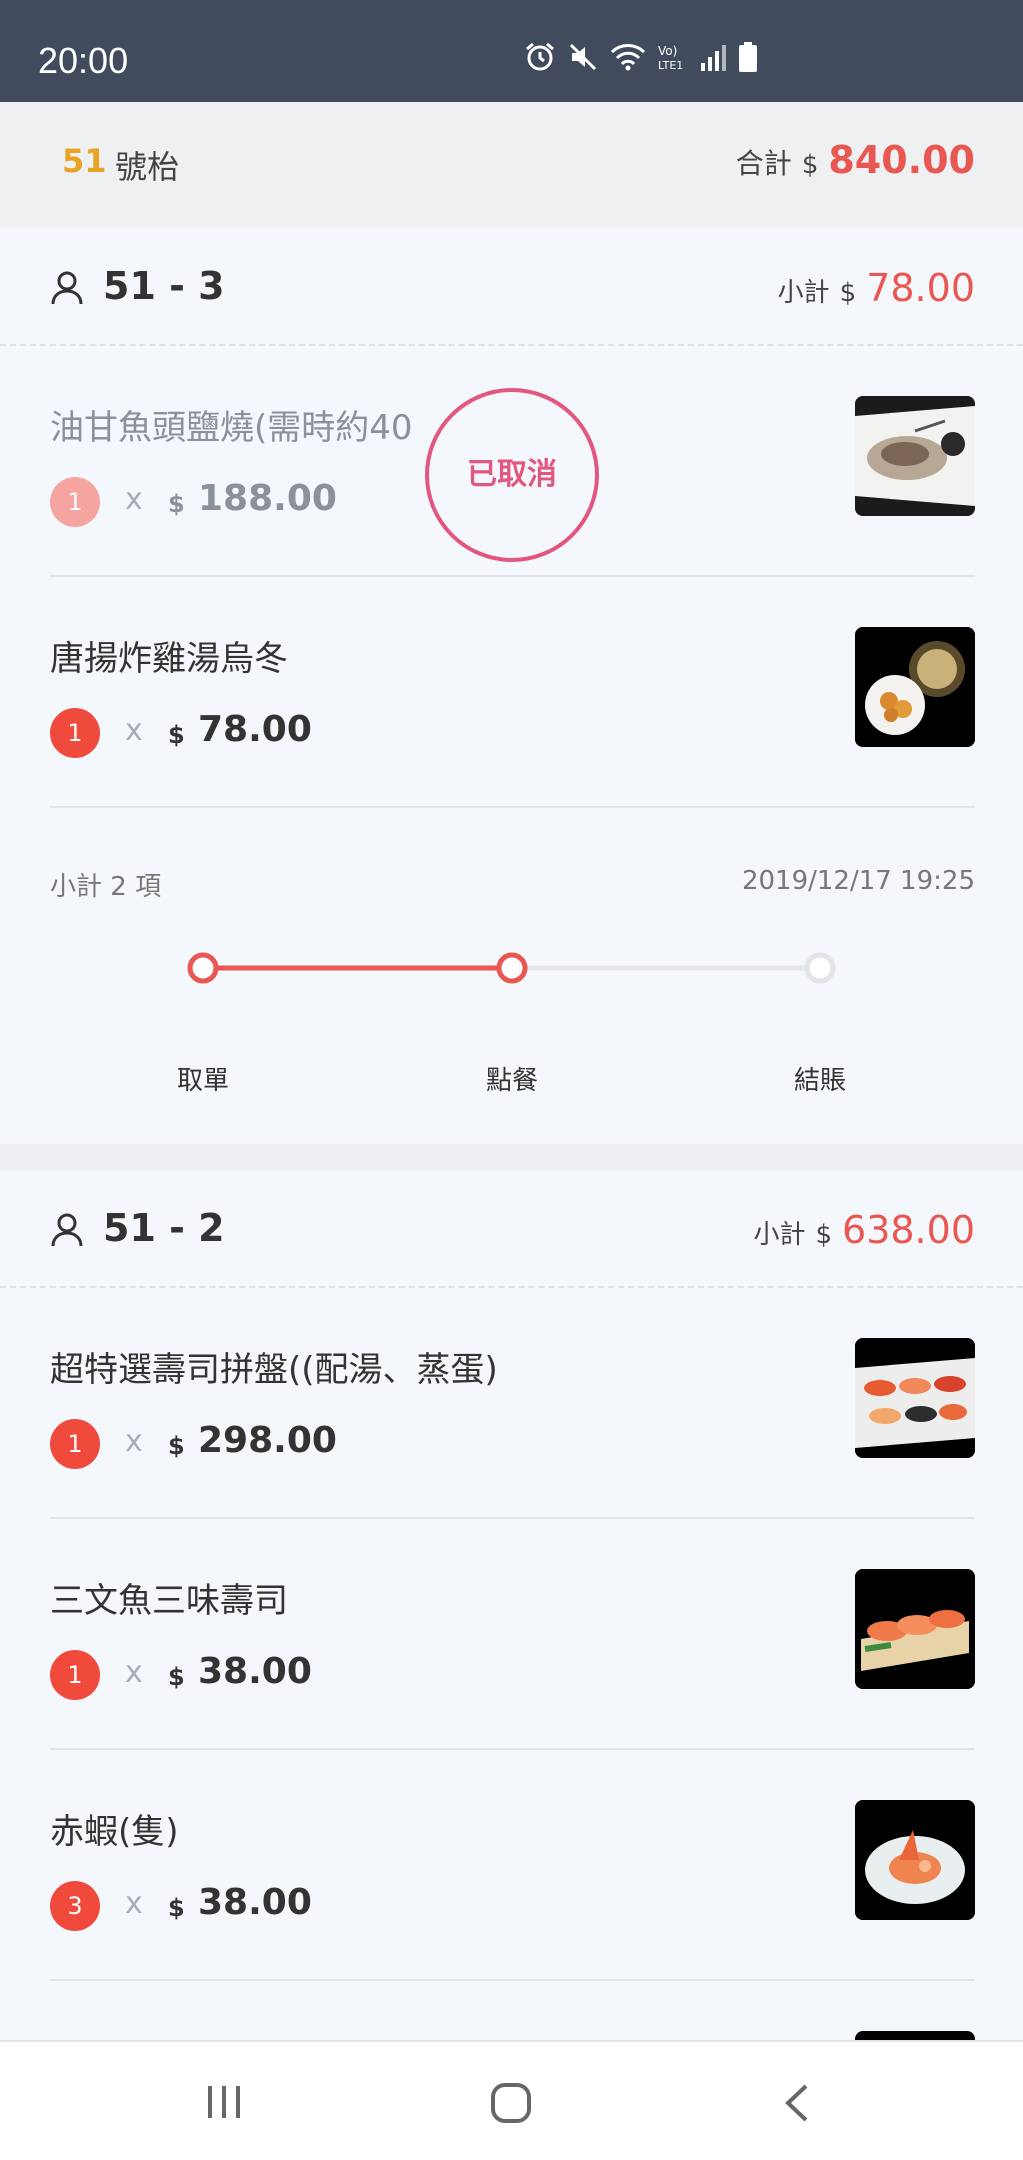 The image size is (1023, 2160). What do you see at coordinates (164, 1228) in the screenshot?
I see `order-number: 51 - 2` at bounding box center [164, 1228].